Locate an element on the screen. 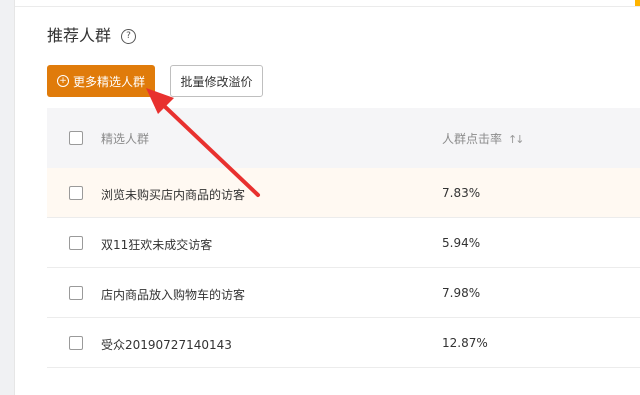 Image resolution: width=640 pixels, height=395 pixels. section-title: 推荐人群 is located at coordinates (79, 35).